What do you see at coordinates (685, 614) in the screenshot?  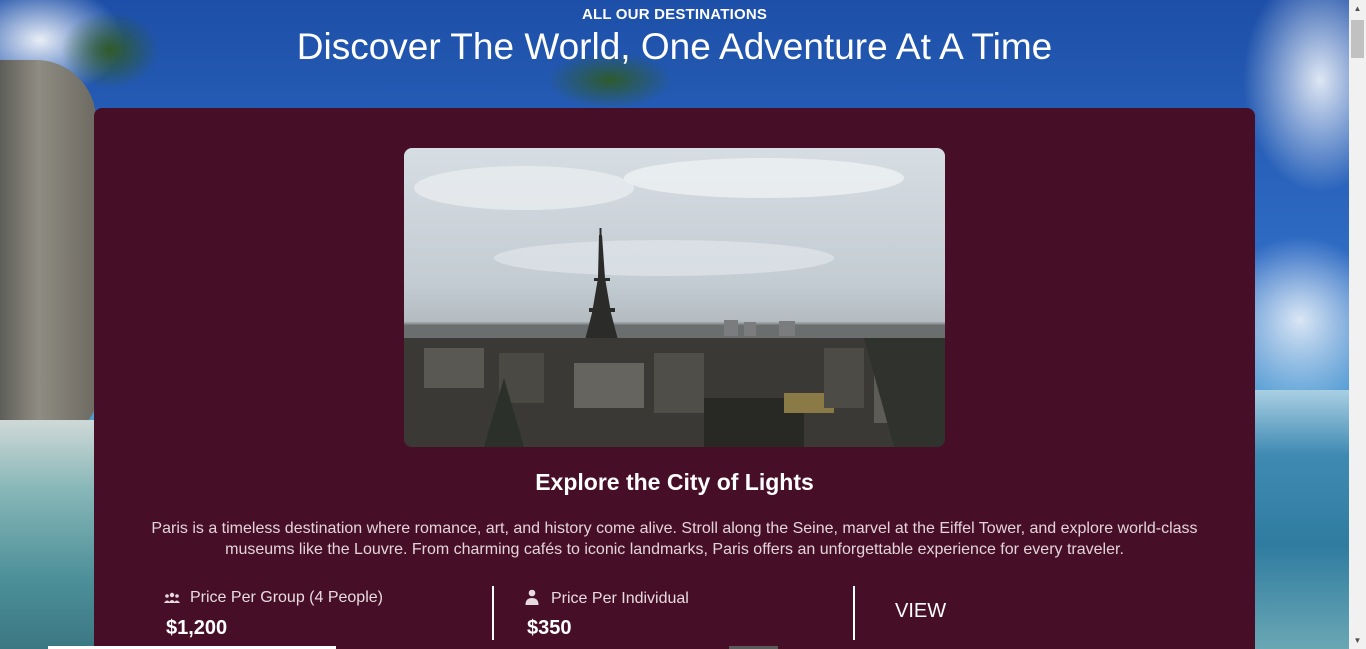 I see `individual-price: Price Per Individual $350` at bounding box center [685, 614].